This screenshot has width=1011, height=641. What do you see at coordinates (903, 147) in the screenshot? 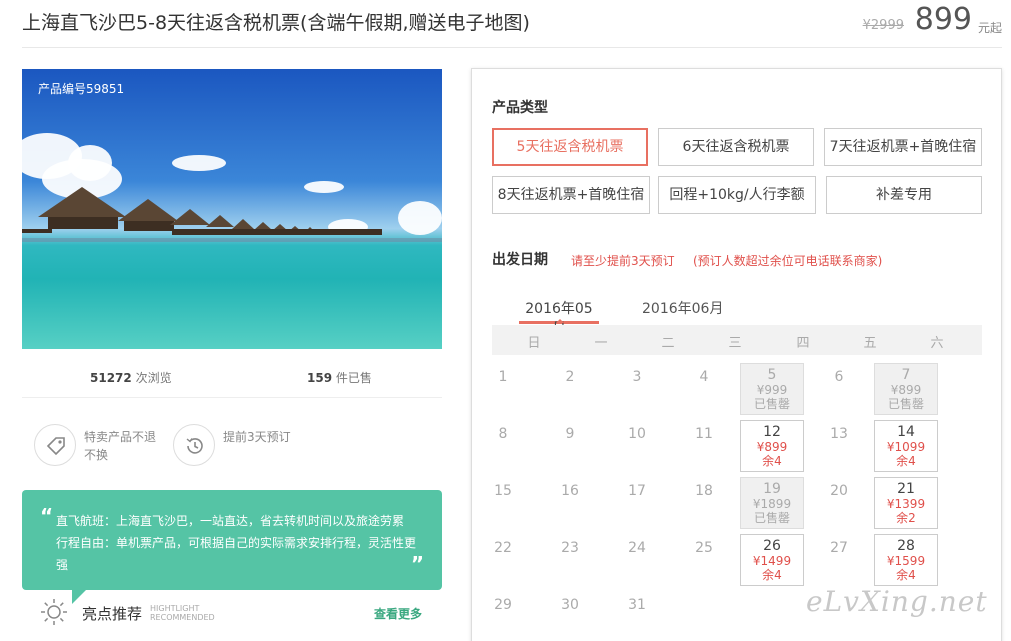
I see `type-option-7day: 7天往返机票+首晚住宿` at bounding box center [903, 147].